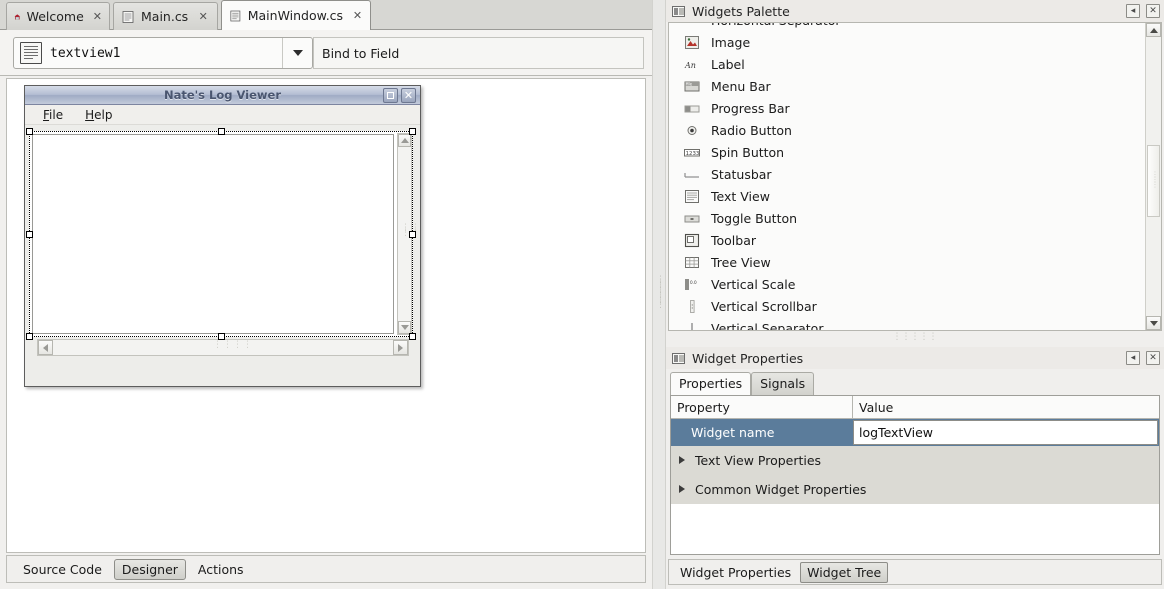 The height and width of the screenshot is (589, 1164). I want to click on palette-item-statusbar: Statusbar, so click(907, 174).